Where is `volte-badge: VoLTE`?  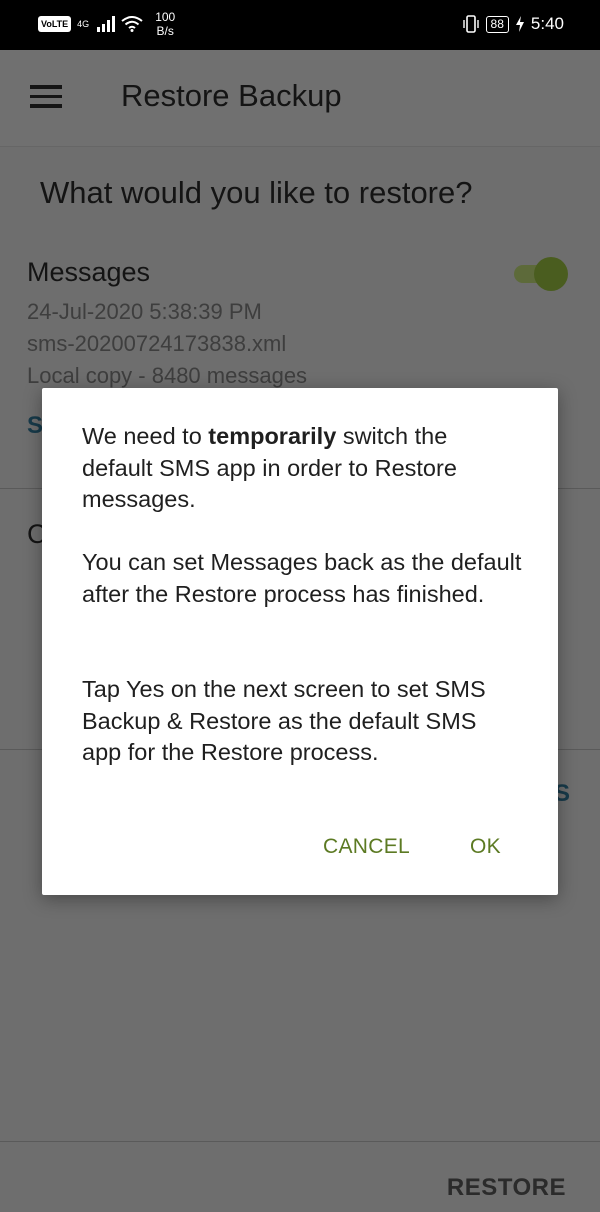
volte-badge: VoLTE is located at coordinates (55, 24).